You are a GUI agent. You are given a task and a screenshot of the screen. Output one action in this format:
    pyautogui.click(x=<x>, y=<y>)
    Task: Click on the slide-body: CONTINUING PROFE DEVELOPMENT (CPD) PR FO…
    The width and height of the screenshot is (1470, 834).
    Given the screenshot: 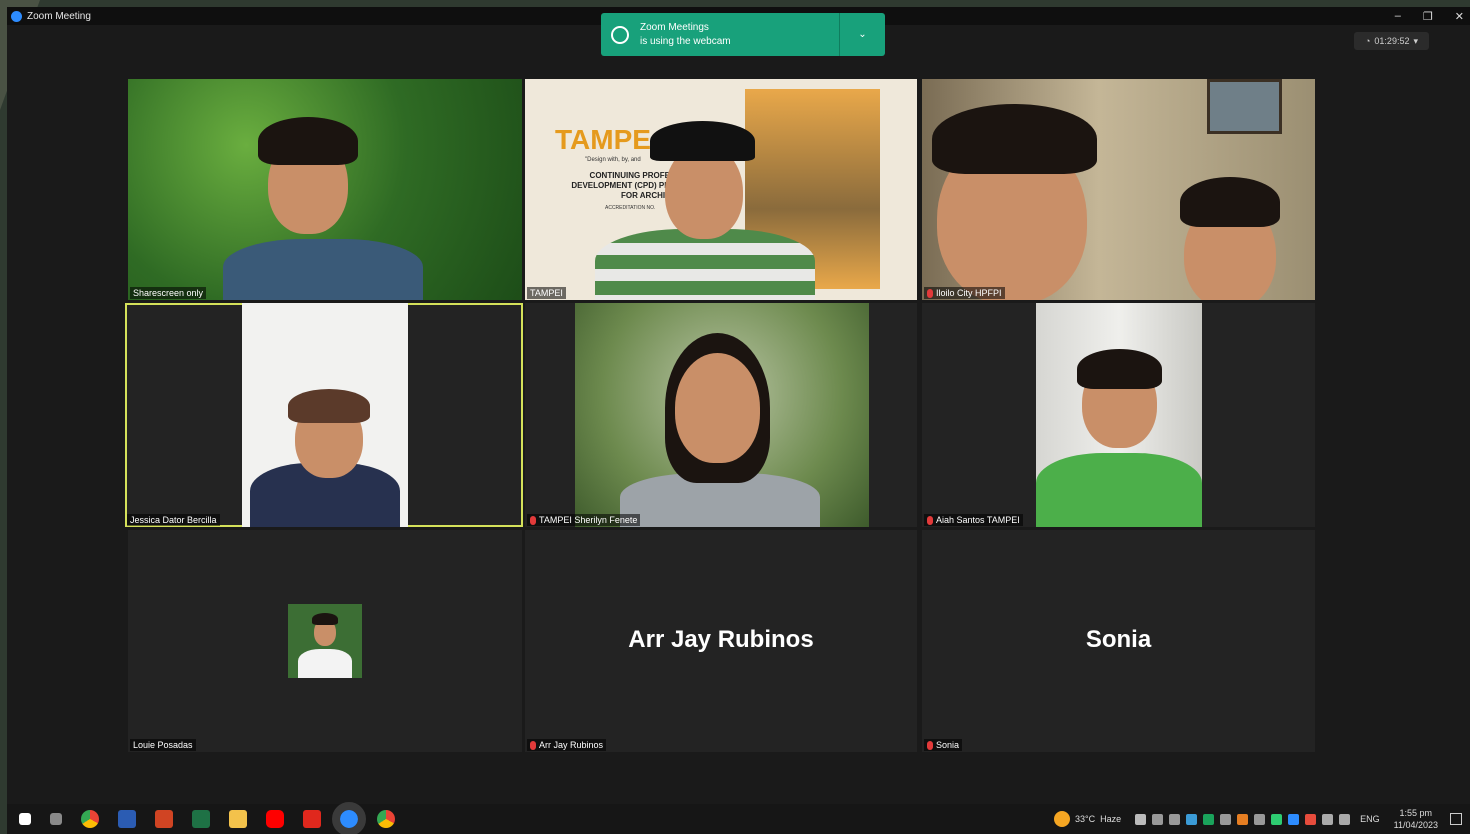 What is the action you would take?
    pyautogui.click(x=620, y=185)
    